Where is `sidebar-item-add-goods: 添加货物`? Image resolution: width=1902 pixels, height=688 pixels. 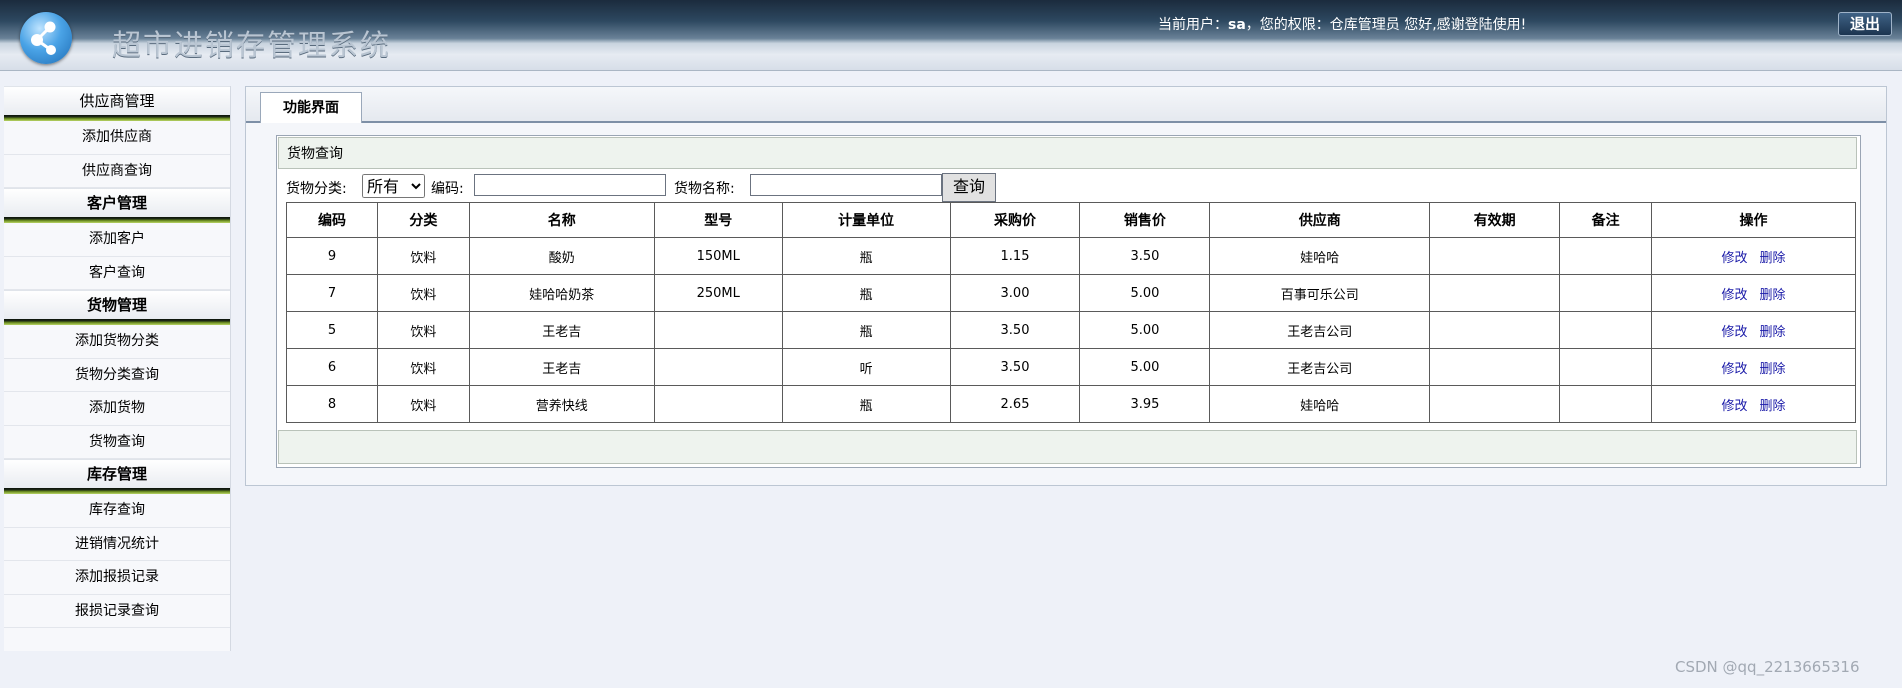
sidebar-item-add-goods: 添加货物 is located at coordinates (117, 409).